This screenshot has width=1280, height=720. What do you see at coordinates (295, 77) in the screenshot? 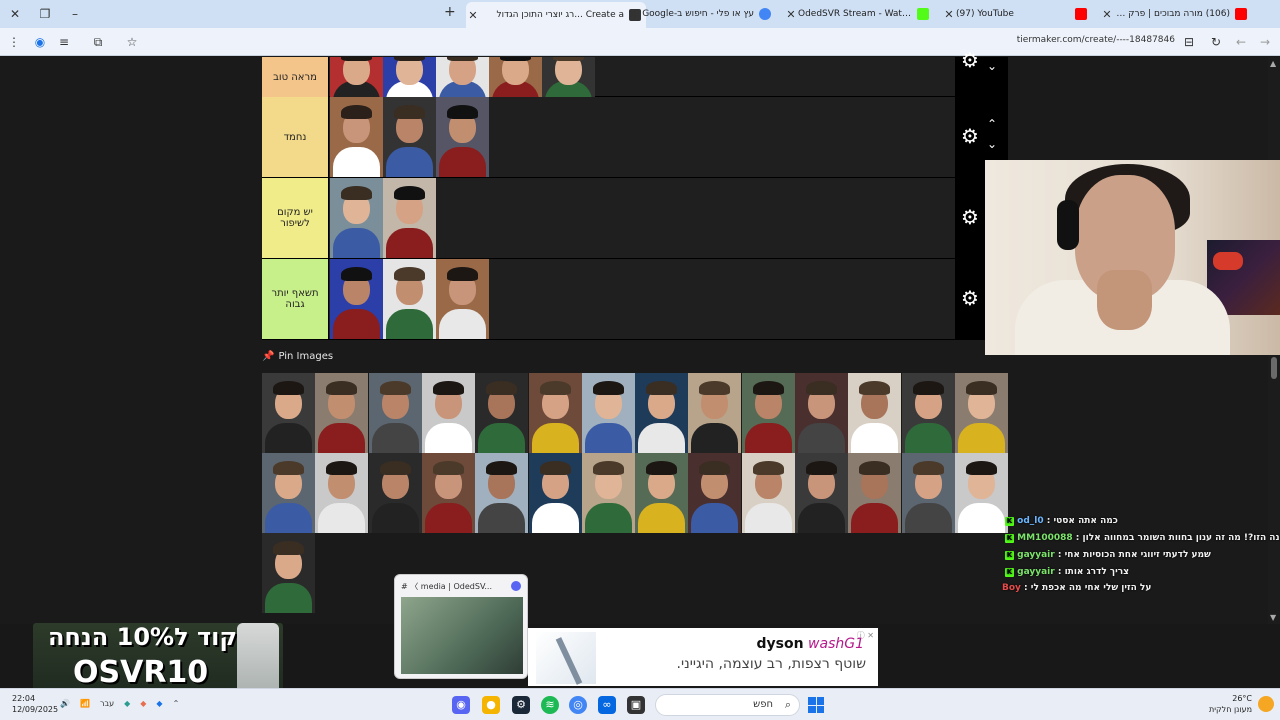
I see `tier-label: מראה טוב` at bounding box center [295, 77].